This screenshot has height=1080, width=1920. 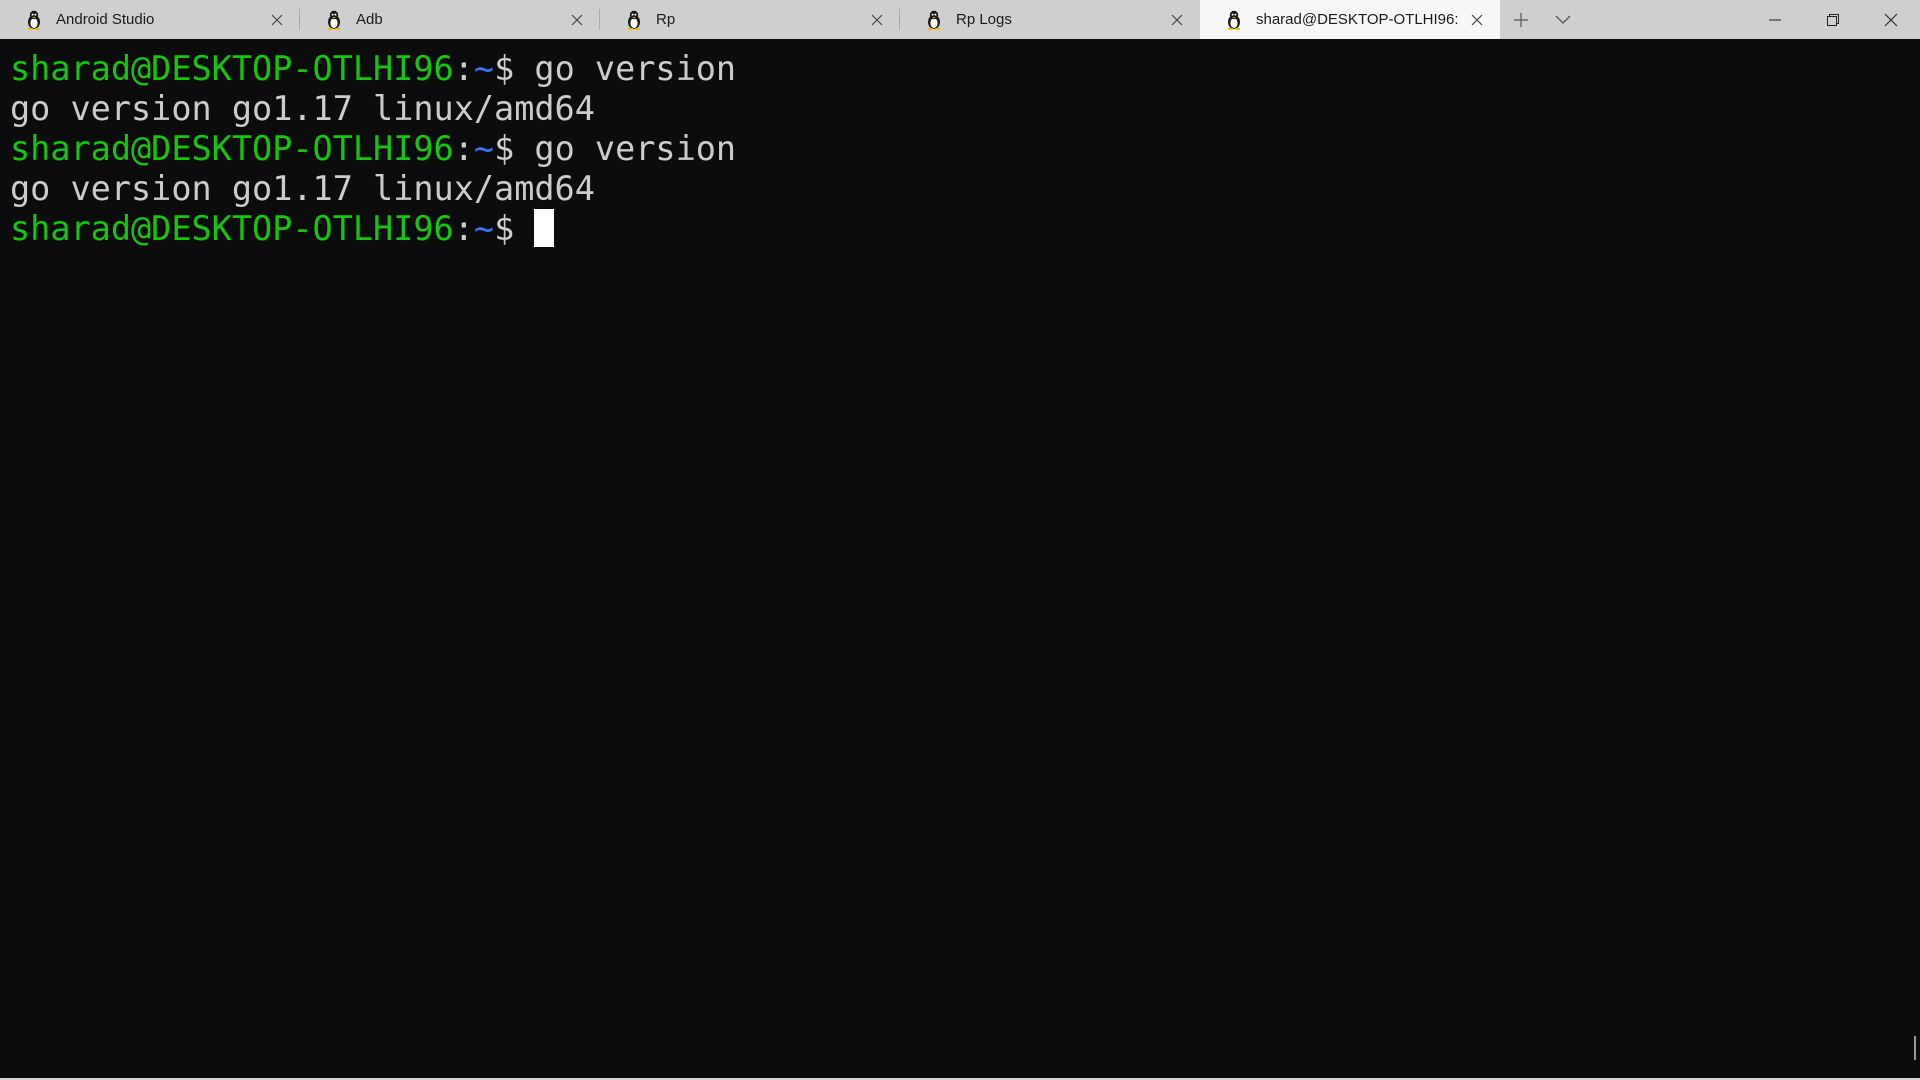 What do you see at coordinates (1665, 19) in the screenshot?
I see `tabbar-drag-area` at bounding box center [1665, 19].